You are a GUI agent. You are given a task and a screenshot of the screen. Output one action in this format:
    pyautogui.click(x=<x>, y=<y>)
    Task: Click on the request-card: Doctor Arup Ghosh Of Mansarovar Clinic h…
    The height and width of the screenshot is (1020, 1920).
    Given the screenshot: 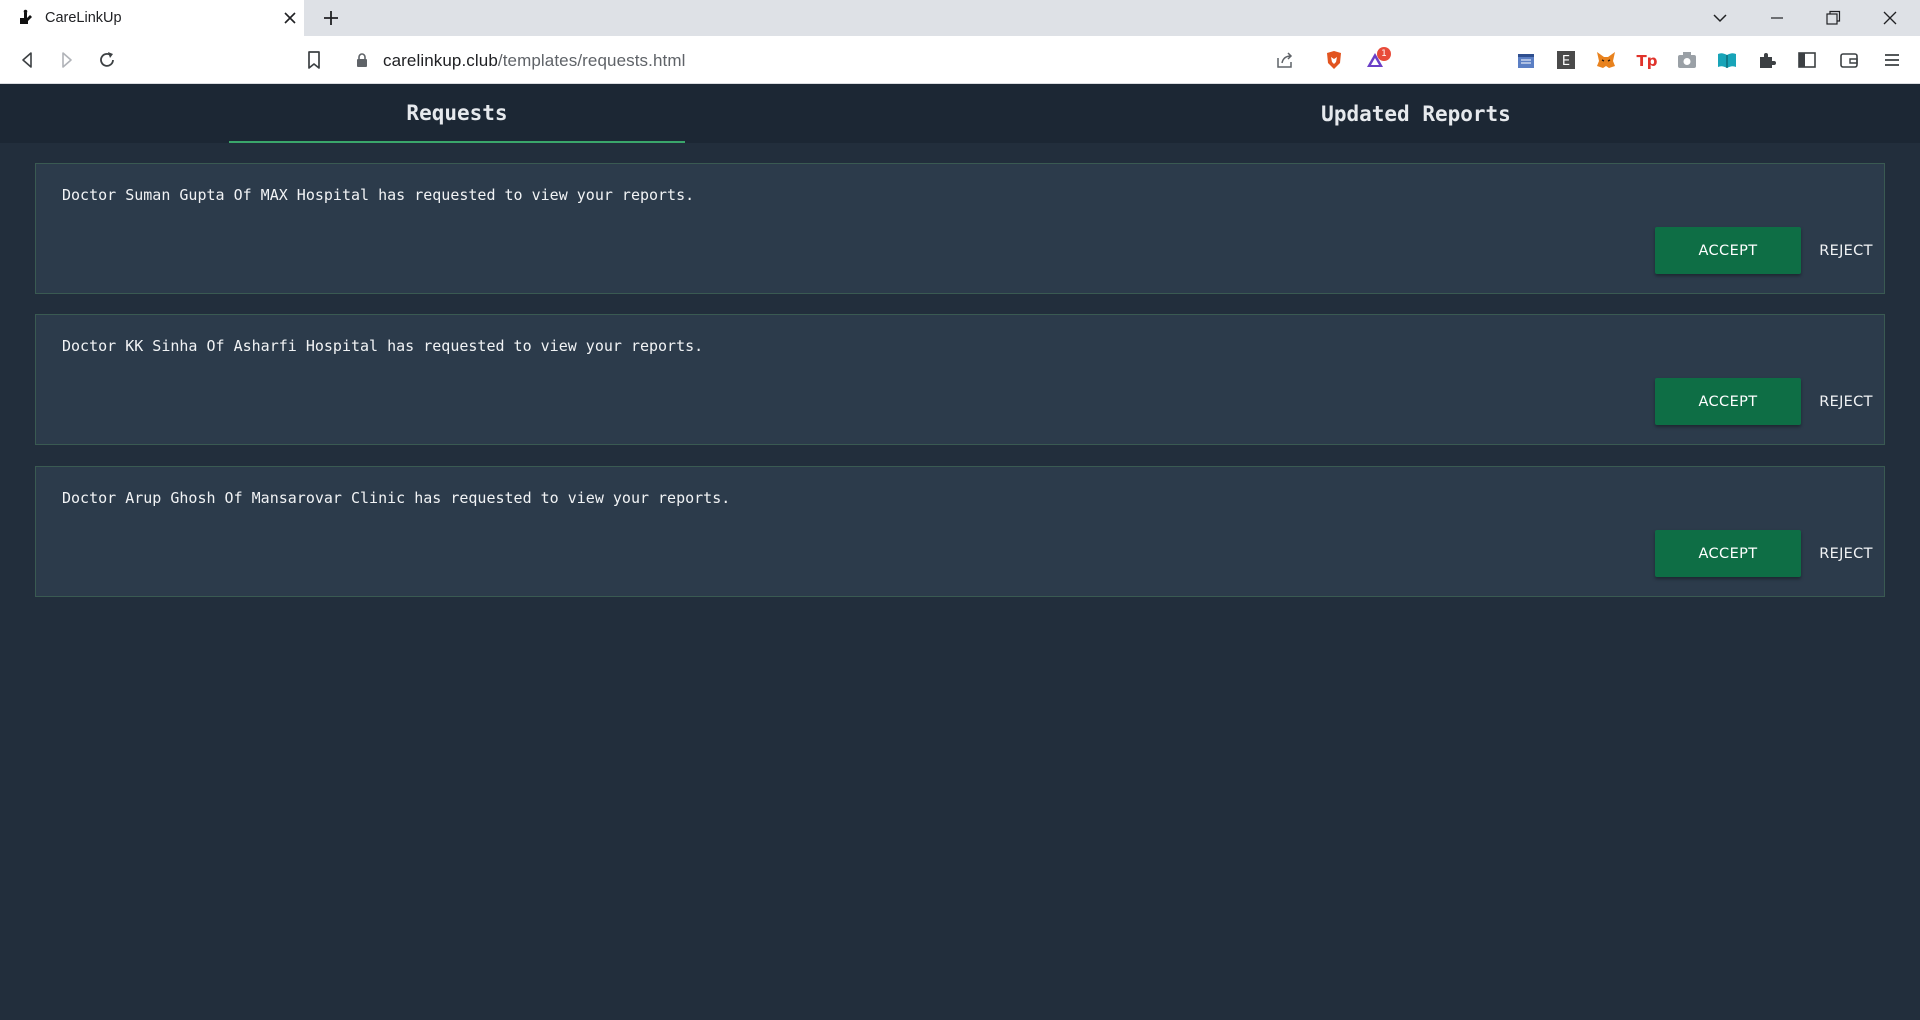 What is the action you would take?
    pyautogui.click(x=960, y=531)
    